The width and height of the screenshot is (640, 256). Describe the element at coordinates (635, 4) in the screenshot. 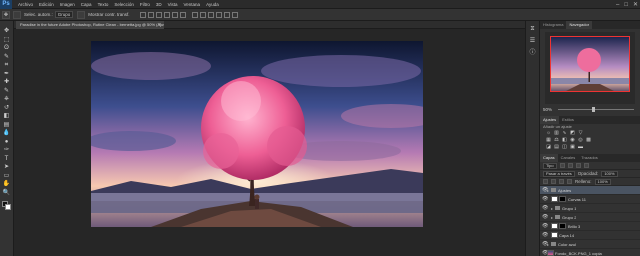

I see `close-window-button: ✕` at that location.